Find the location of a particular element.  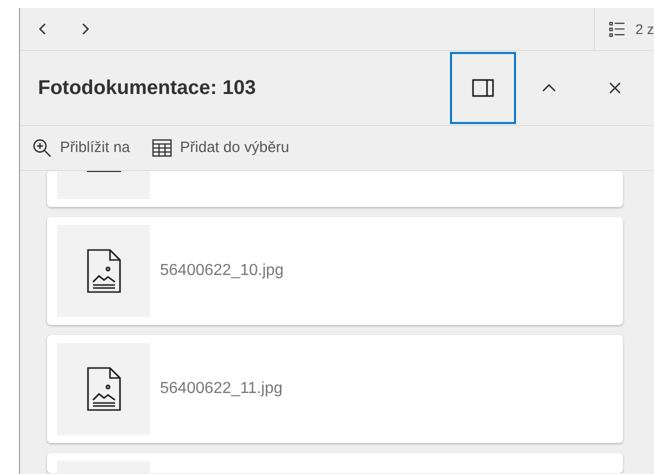

dock-button is located at coordinates (483, 88).